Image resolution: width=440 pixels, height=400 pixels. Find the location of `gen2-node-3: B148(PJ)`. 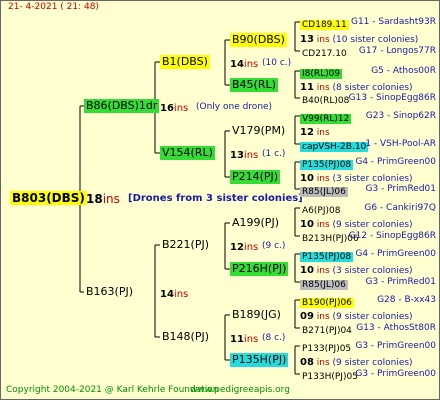

gen2-node-3: B148(PJ) is located at coordinates (185, 337).